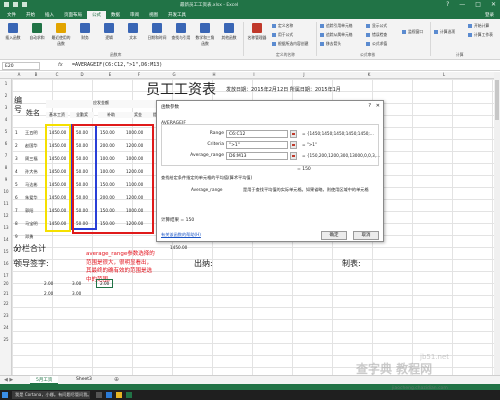 The width and height of the screenshot is (500, 400). What do you see at coordinates (290, 44) in the screenshot?
I see `create-from-selection-button: 根据所选内容创建` at bounding box center [290, 44].